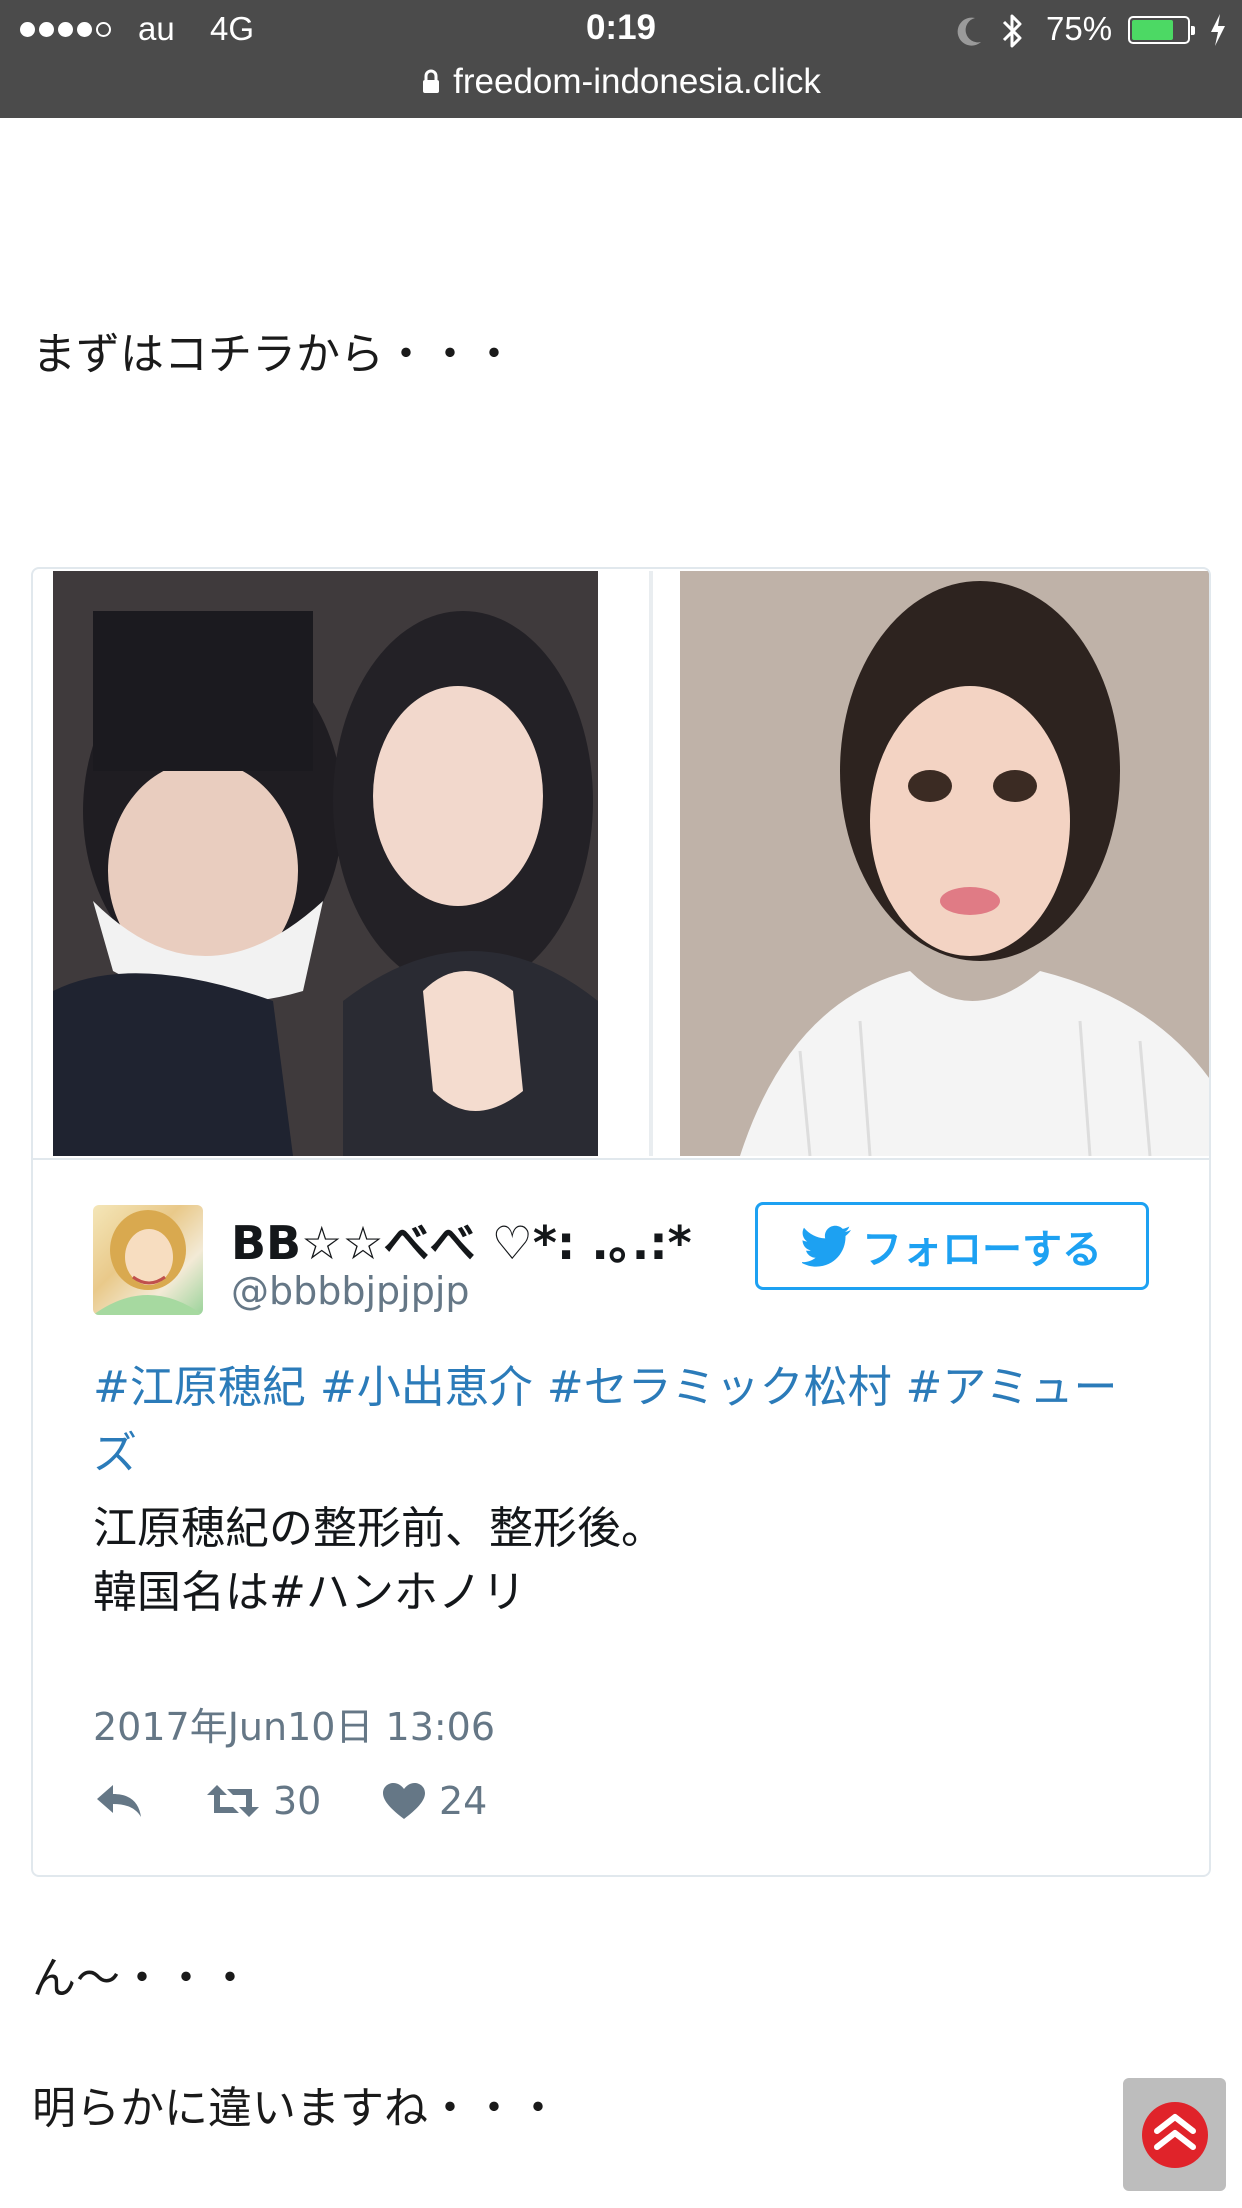 Image resolution: width=1242 pixels, height=2208 pixels. Describe the element at coordinates (623, 1561) in the screenshot. I see `tweet-text: 江原穂紀の整形前、整形後。 韓国名は#ハンホノリ` at that location.